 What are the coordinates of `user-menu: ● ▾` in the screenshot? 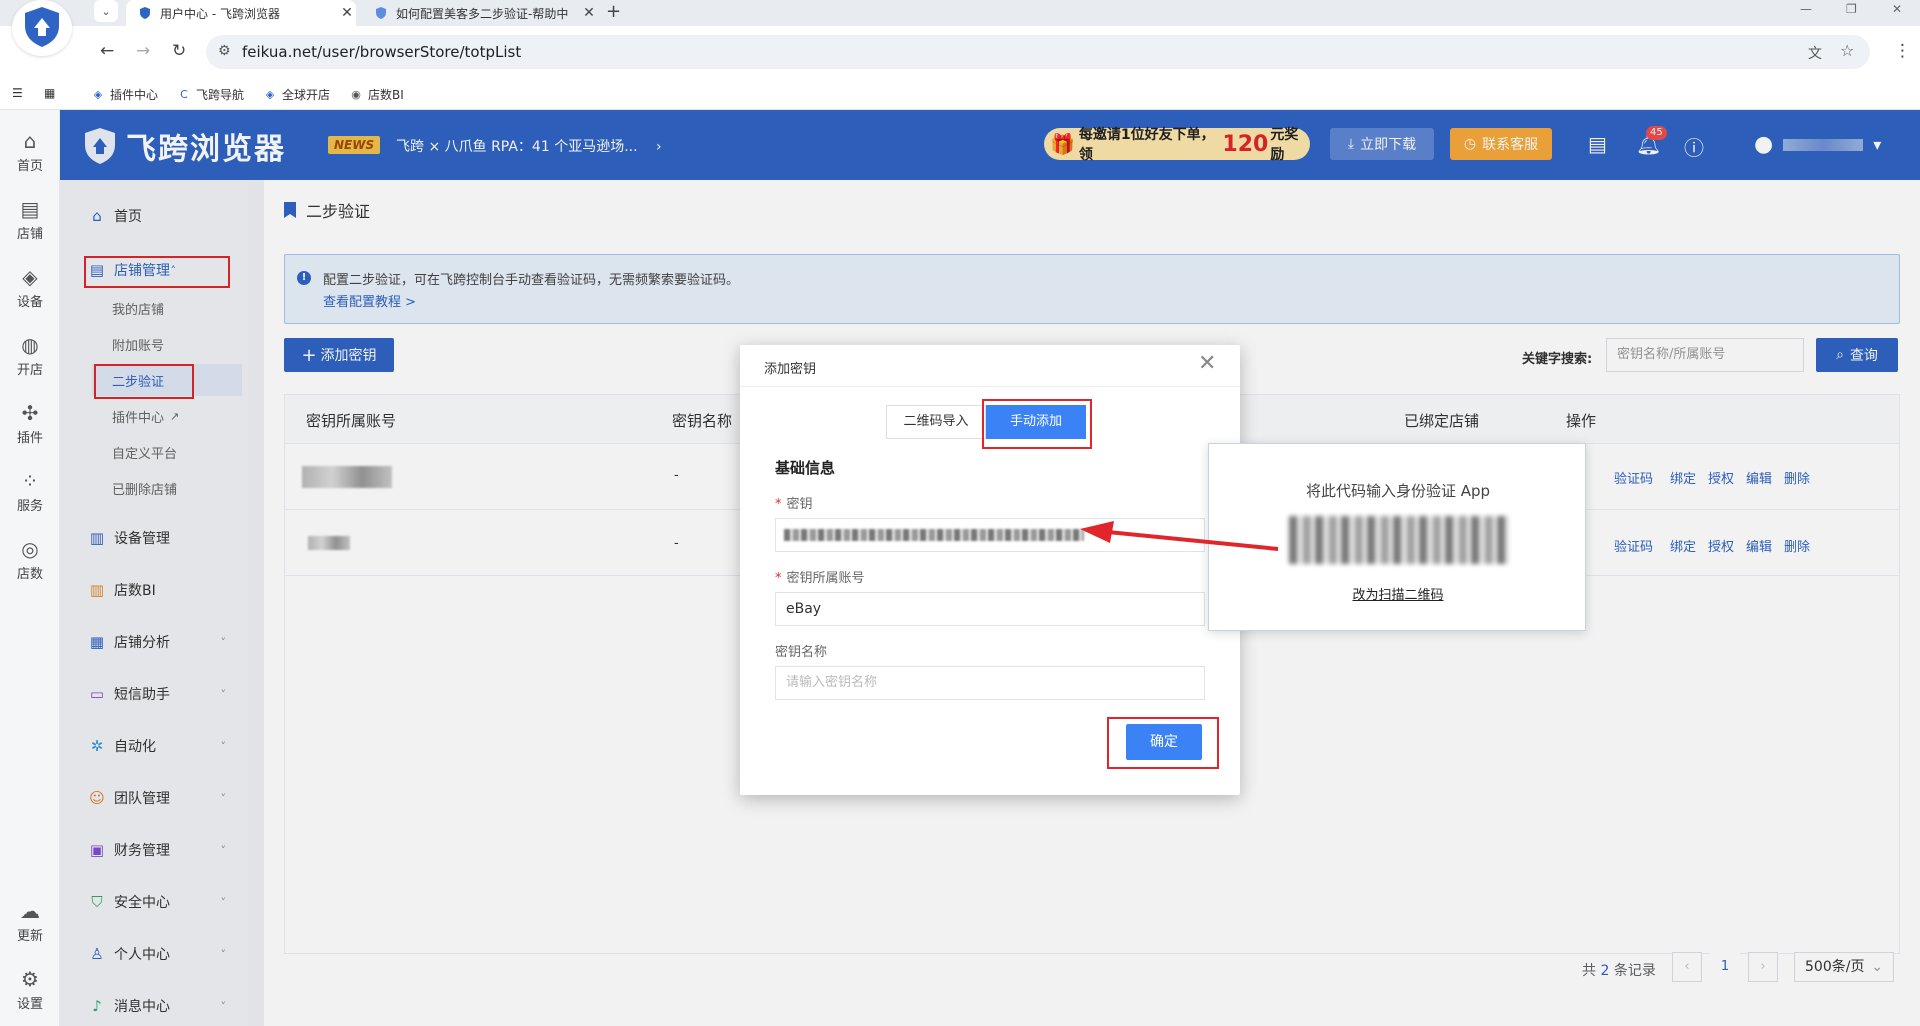 It's located at (1817, 144).